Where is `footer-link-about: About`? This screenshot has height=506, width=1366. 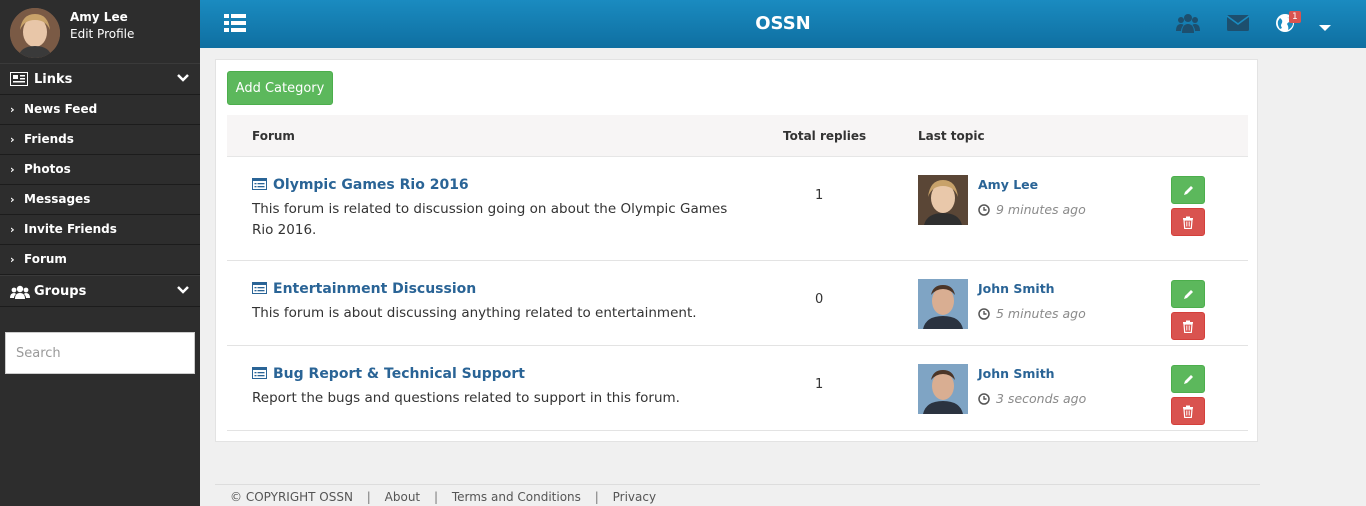
footer-link-about: About is located at coordinates (402, 497).